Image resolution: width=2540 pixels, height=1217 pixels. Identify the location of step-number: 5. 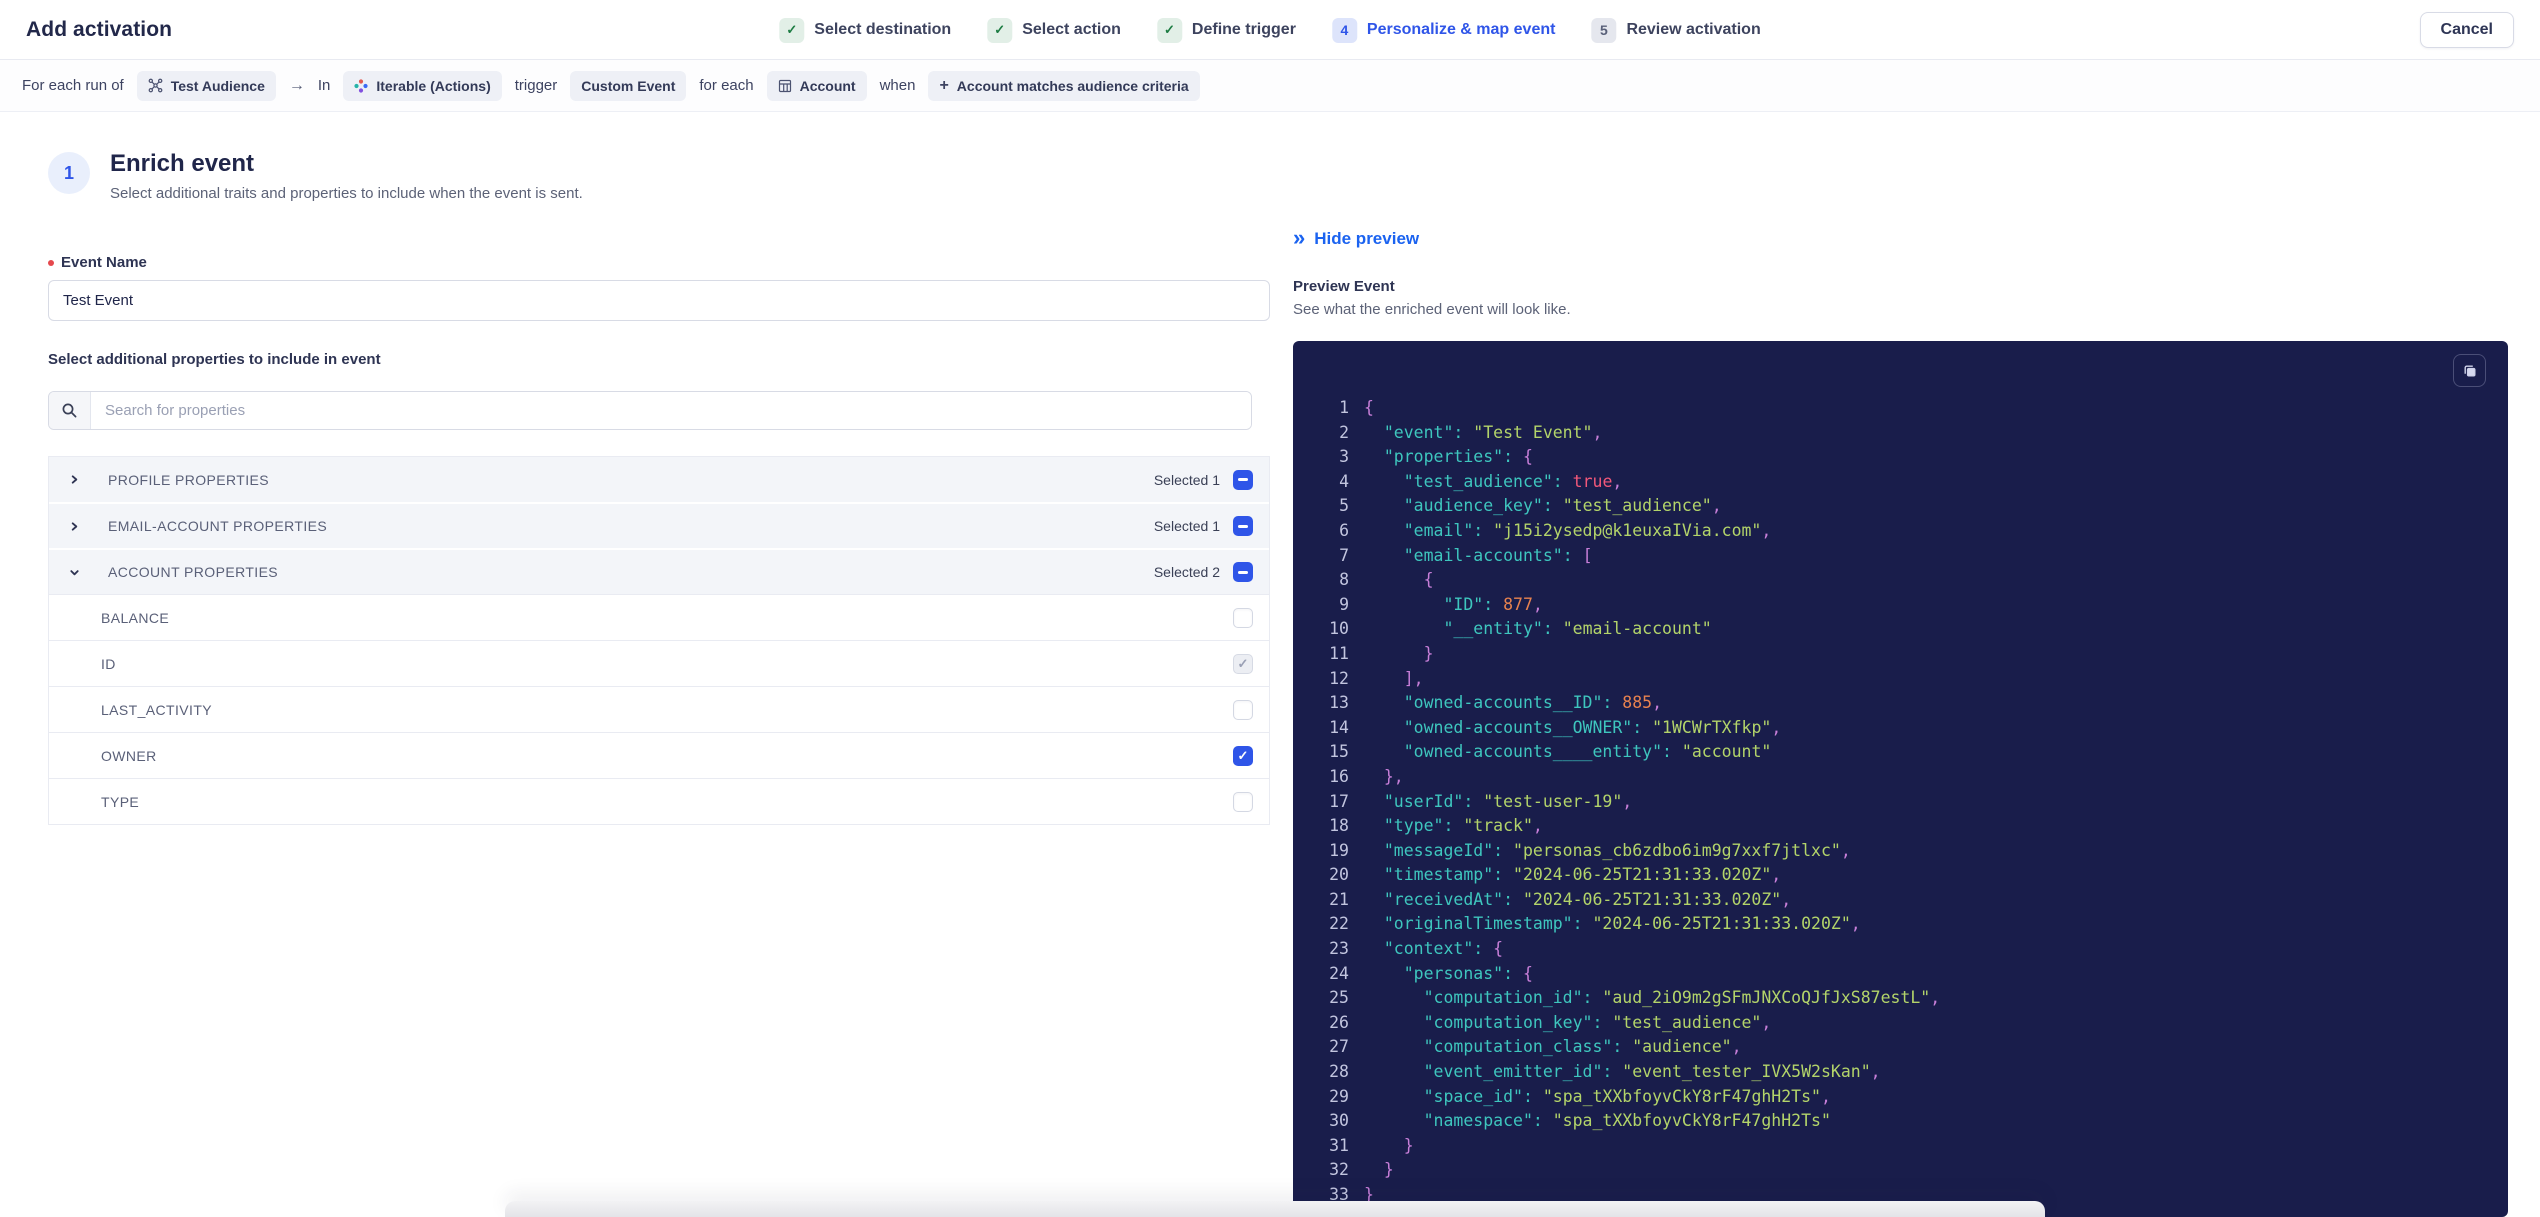
(1604, 30).